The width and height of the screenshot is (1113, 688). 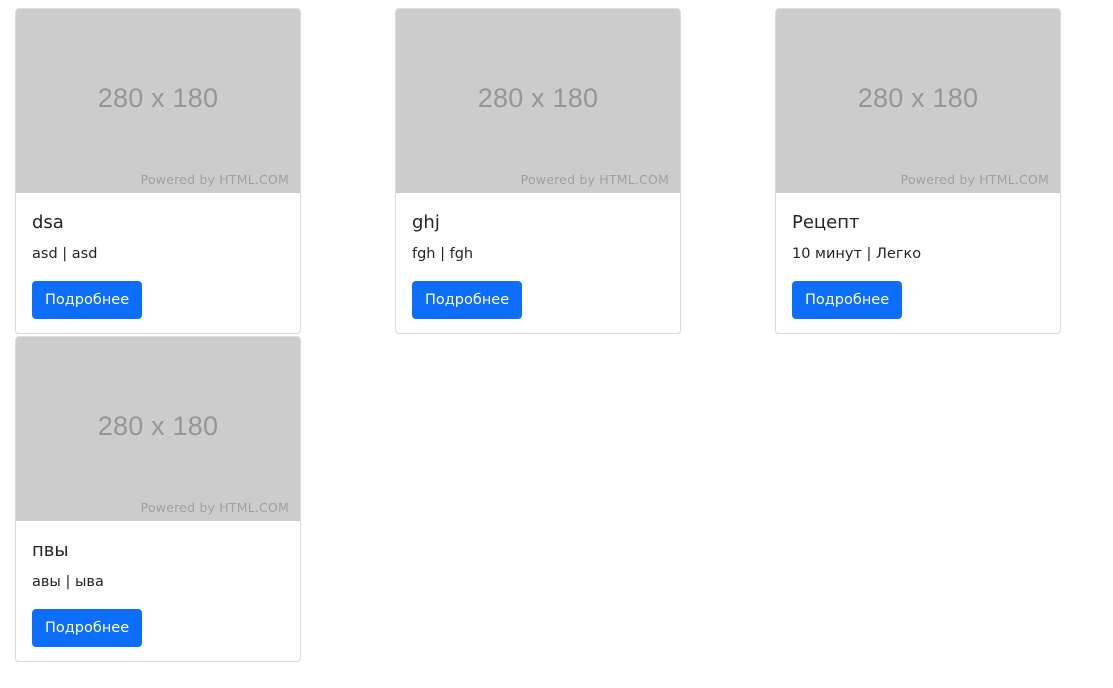 What do you see at coordinates (65, 254) in the screenshot?
I see `card-meta: asd | asd` at bounding box center [65, 254].